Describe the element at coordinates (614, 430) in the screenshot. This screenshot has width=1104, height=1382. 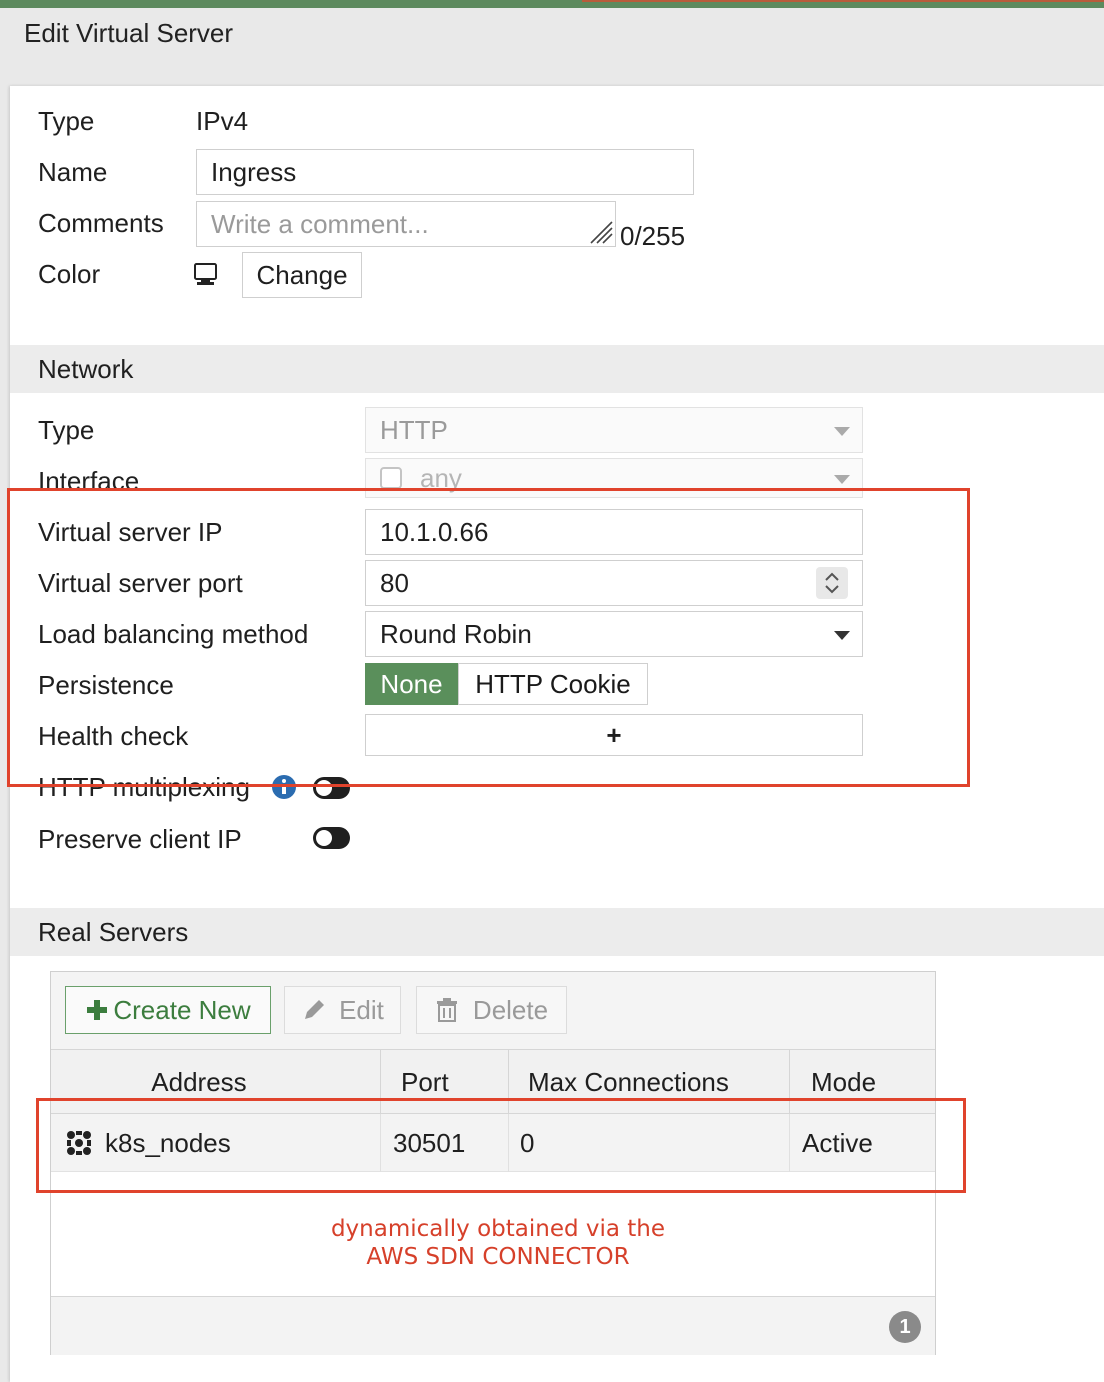
I see `network-type-select: HTTP` at that location.